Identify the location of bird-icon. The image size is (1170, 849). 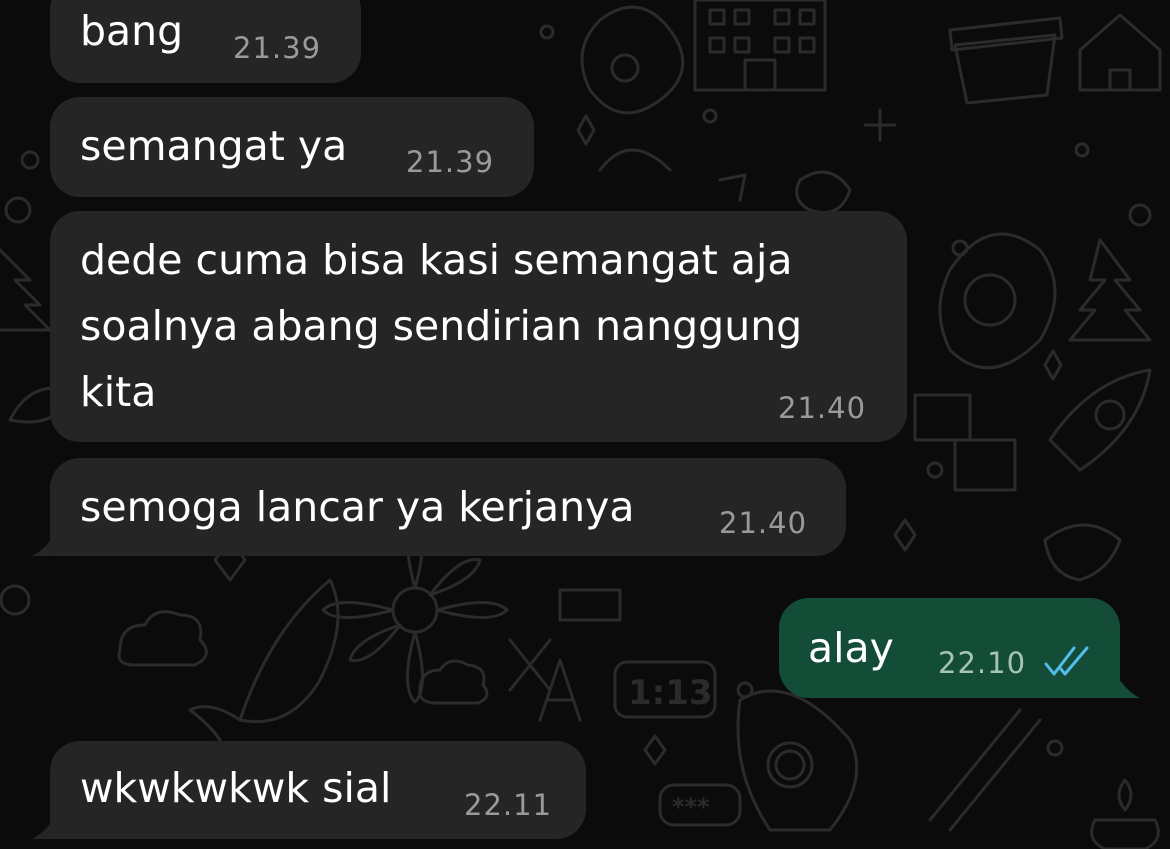
(1082, 552).